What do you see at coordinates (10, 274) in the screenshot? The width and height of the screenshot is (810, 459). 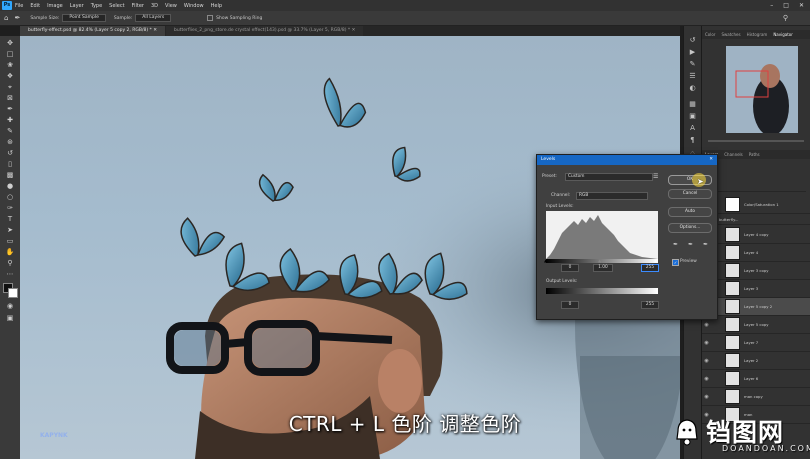 I see `more-tools-icon: ⋯` at bounding box center [10, 274].